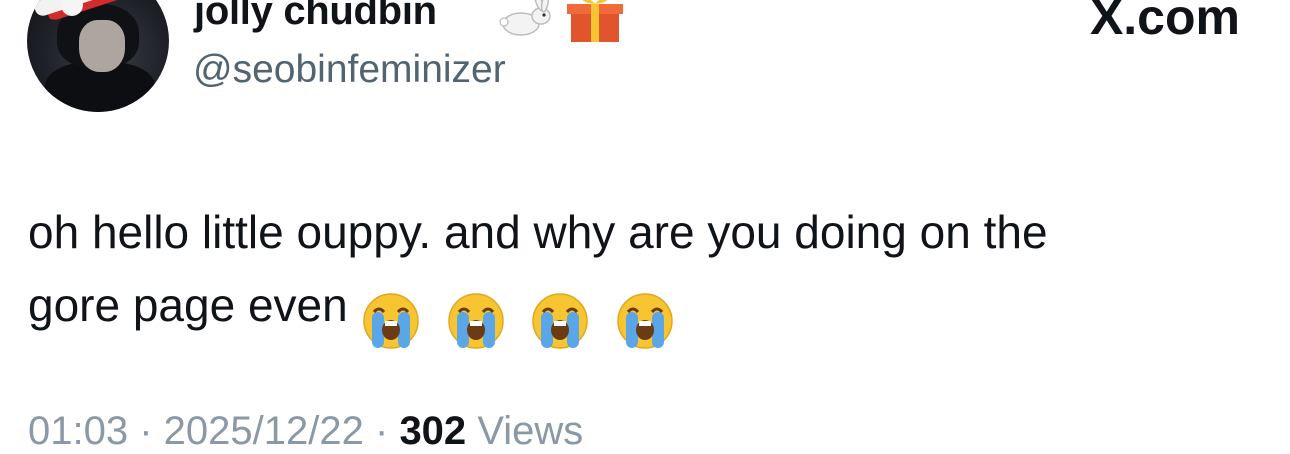  Describe the element at coordinates (432, 431) in the screenshot. I see `views-count: 302` at that location.